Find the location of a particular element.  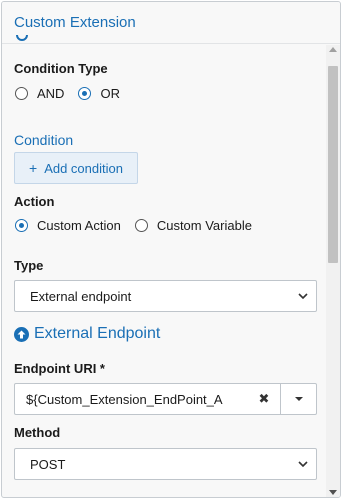

radio-and: AND is located at coordinates (39, 93).